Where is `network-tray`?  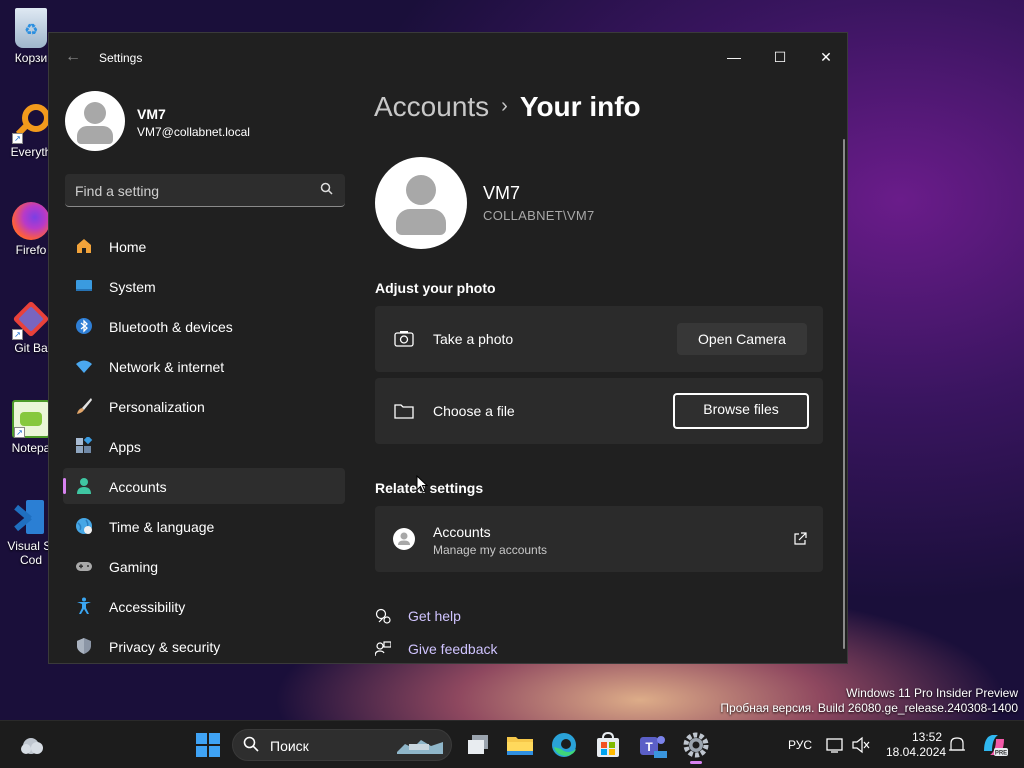
network-tray is located at coordinates (835, 745).